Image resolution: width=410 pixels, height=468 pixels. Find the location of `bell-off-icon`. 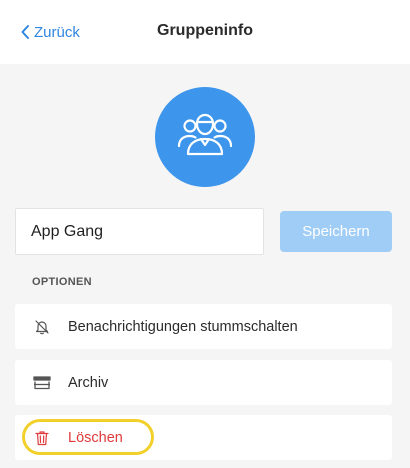

bell-off-icon is located at coordinates (42, 327).